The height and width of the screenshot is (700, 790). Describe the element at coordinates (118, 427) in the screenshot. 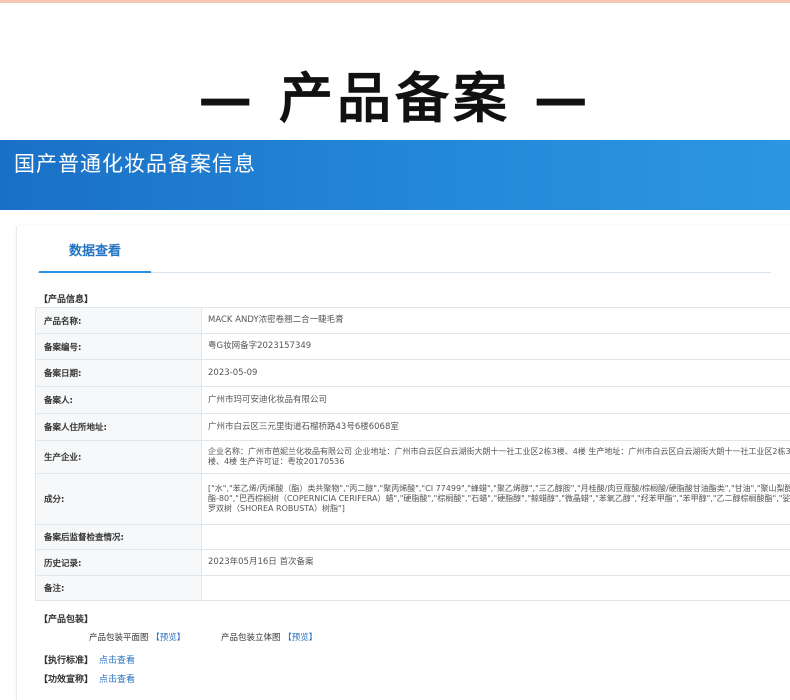

I see `row-label: 备案人住所地址:` at that location.